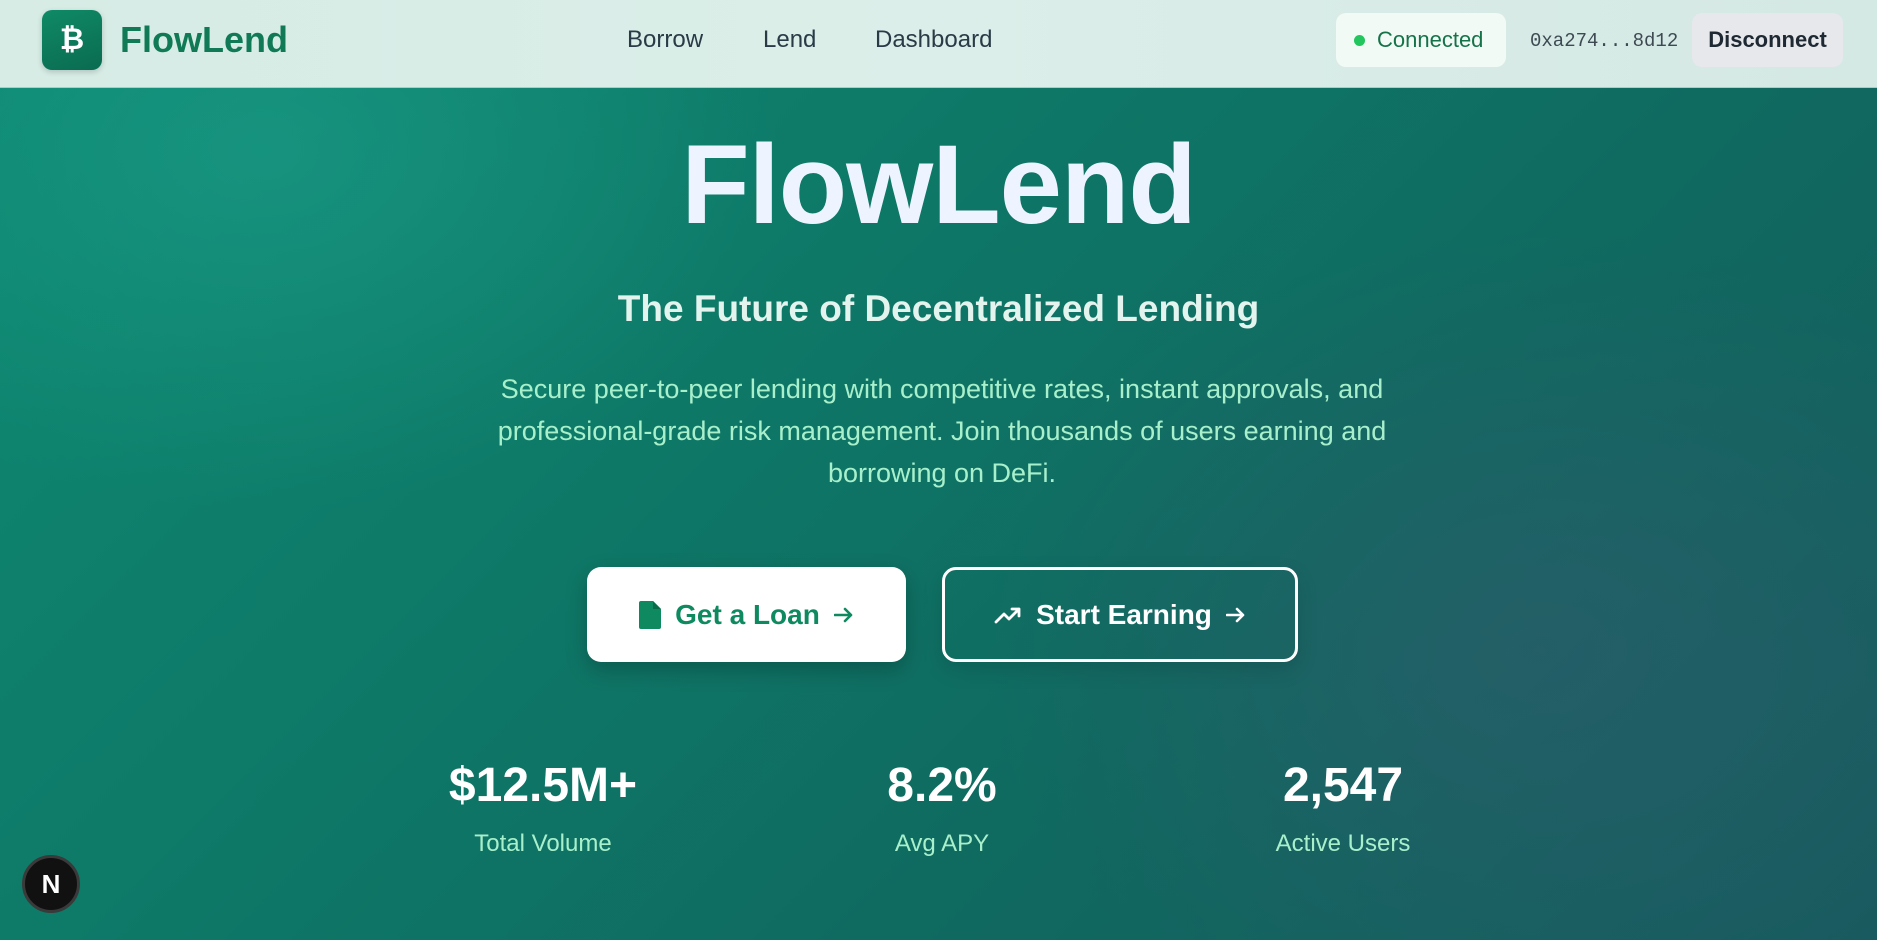 This screenshot has height=940, width=1877. I want to click on start-earning-label: Start Earning, so click(1124, 614).